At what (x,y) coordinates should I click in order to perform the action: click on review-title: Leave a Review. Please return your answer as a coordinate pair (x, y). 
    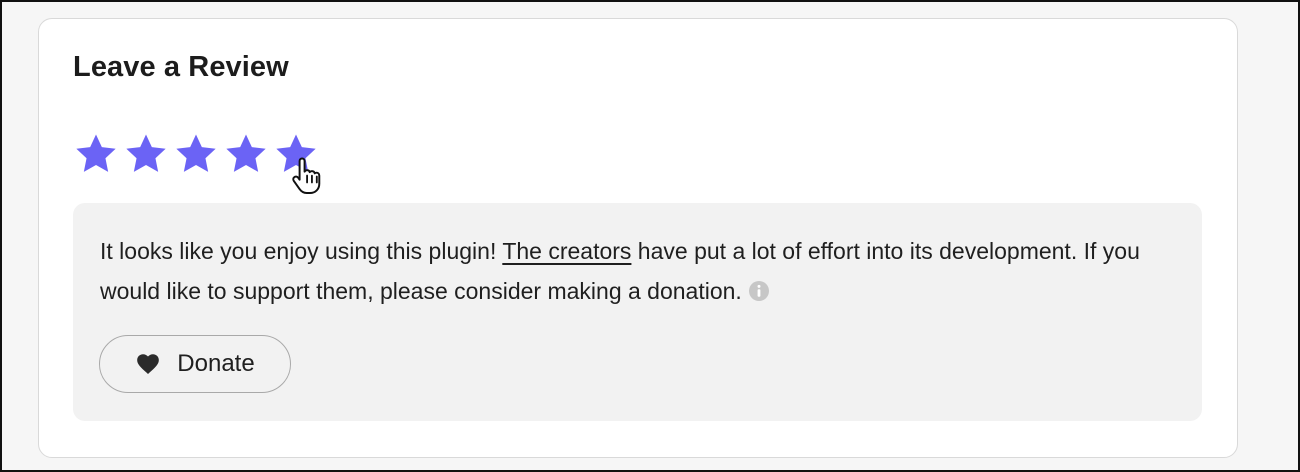
    Looking at the image, I should click on (181, 67).